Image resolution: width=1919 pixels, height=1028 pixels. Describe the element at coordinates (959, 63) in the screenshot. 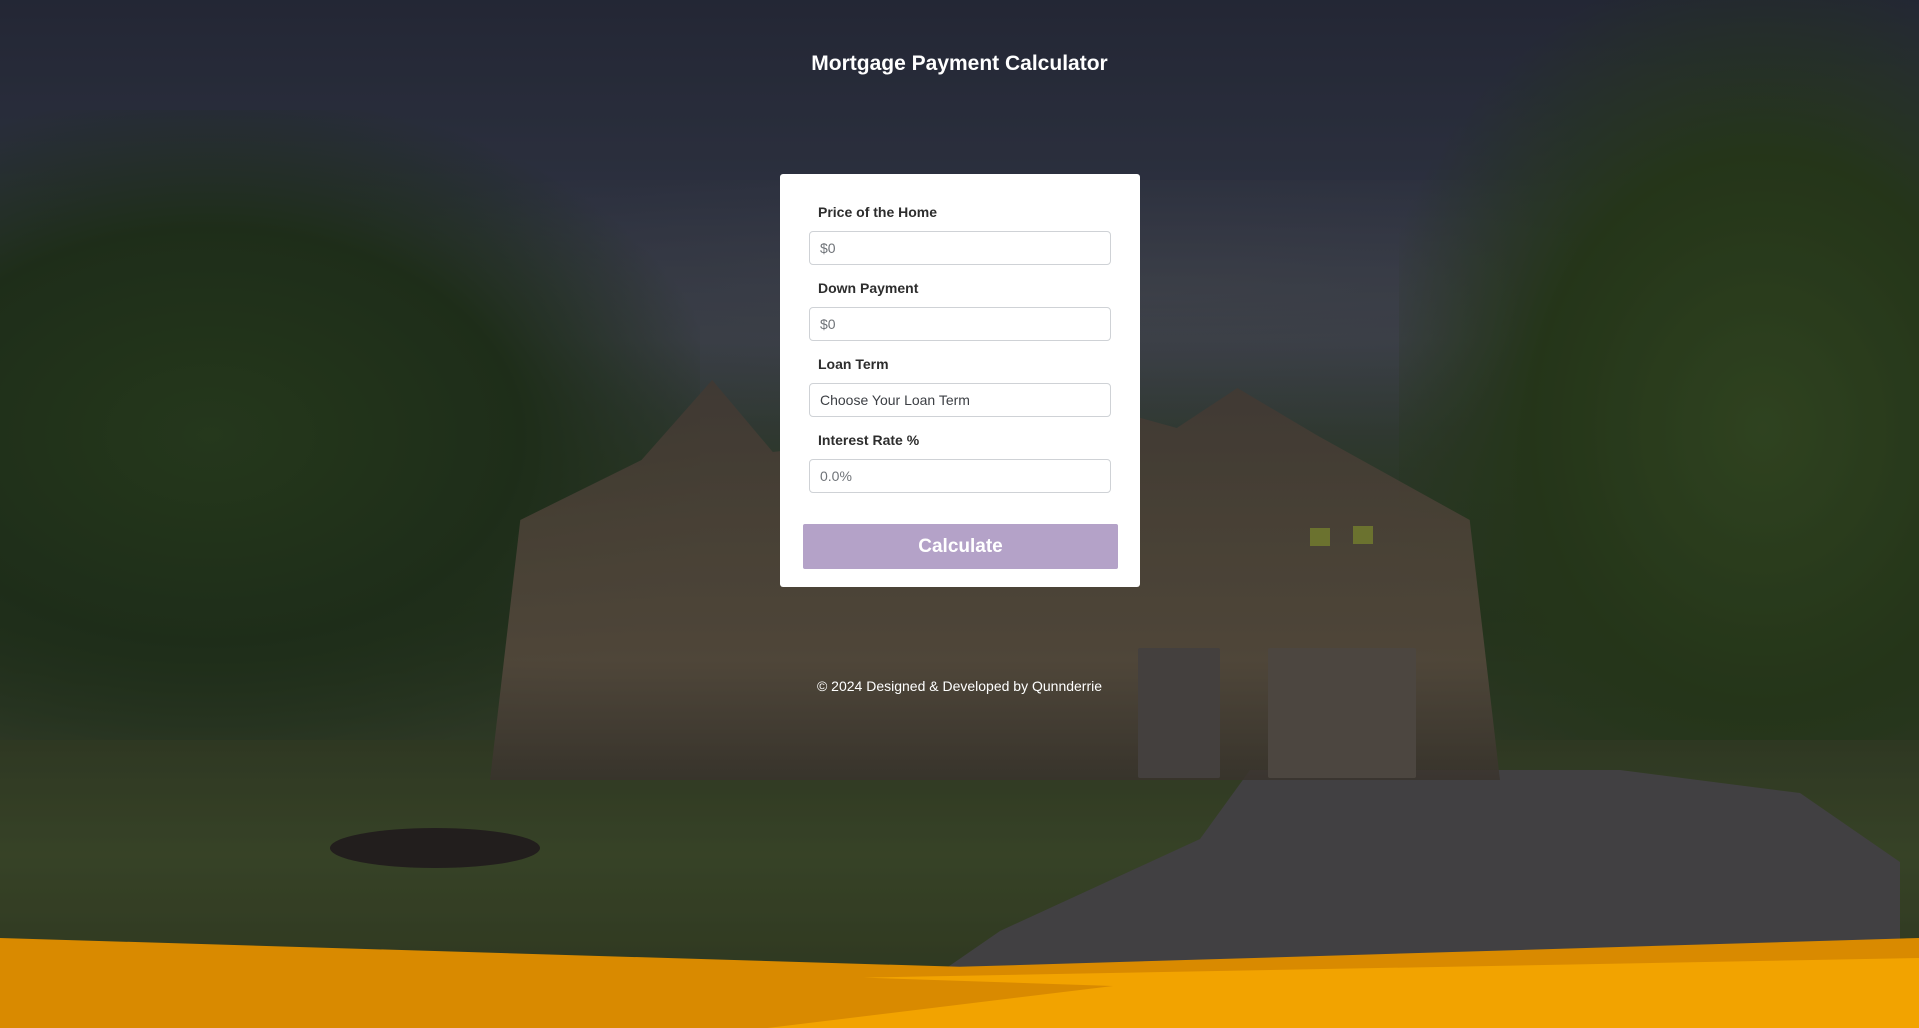

I see `page-title: Mortgage Payment Calculator` at that location.